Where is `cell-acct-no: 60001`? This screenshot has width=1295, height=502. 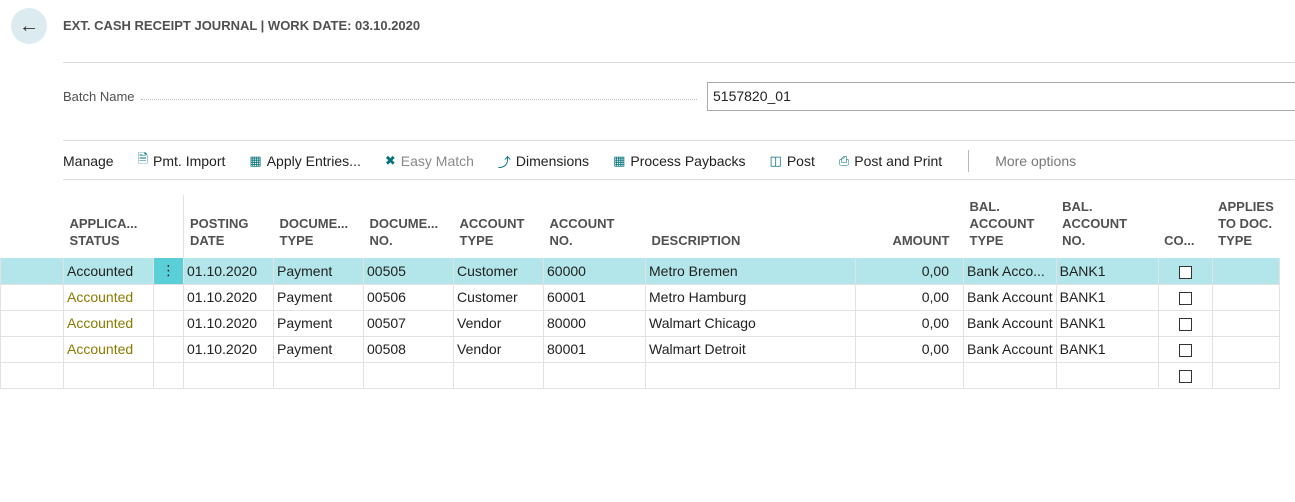 cell-acct-no: 60001 is located at coordinates (594, 297).